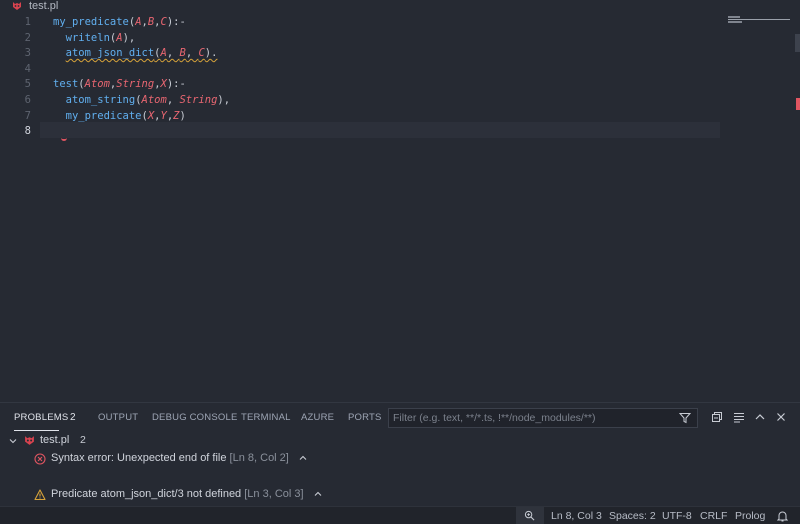  I want to click on collapse-all-icon, so click(717, 417).